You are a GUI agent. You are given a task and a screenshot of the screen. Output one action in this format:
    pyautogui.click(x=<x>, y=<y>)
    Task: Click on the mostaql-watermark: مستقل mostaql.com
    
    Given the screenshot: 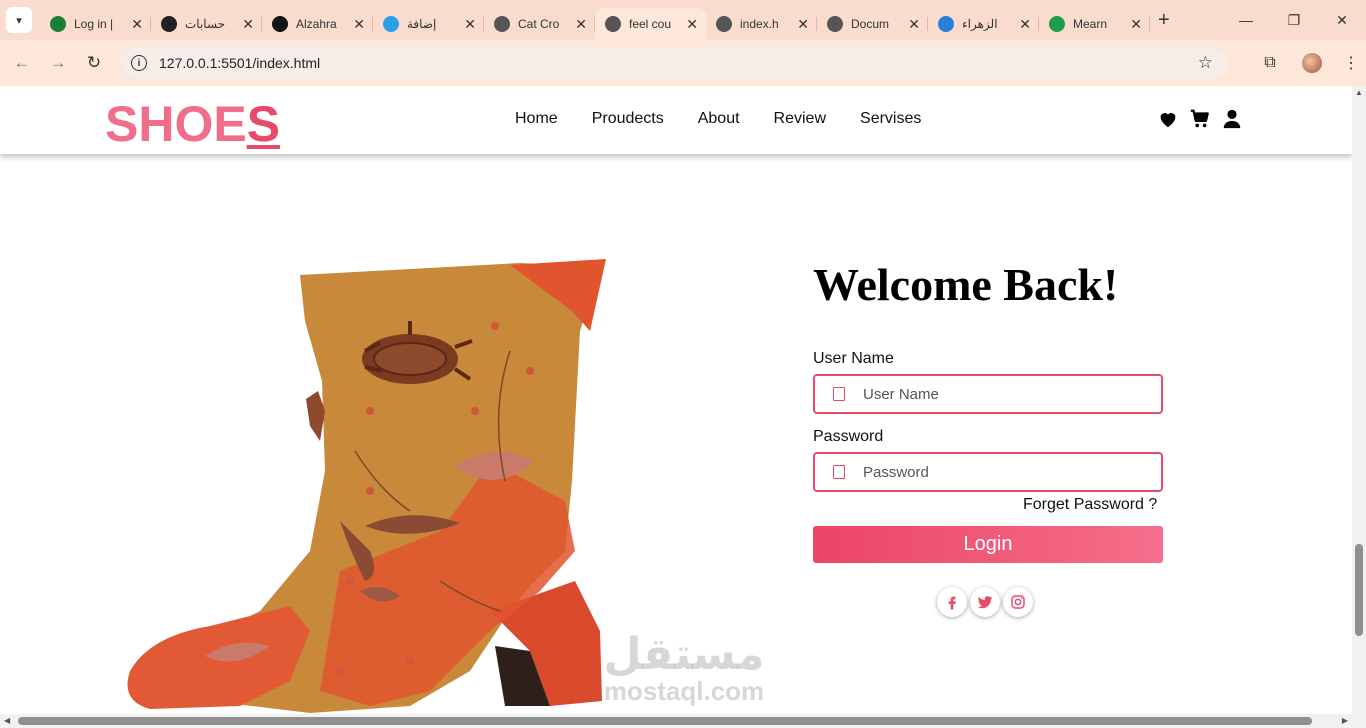 What is the action you would take?
    pyautogui.click(x=684, y=667)
    